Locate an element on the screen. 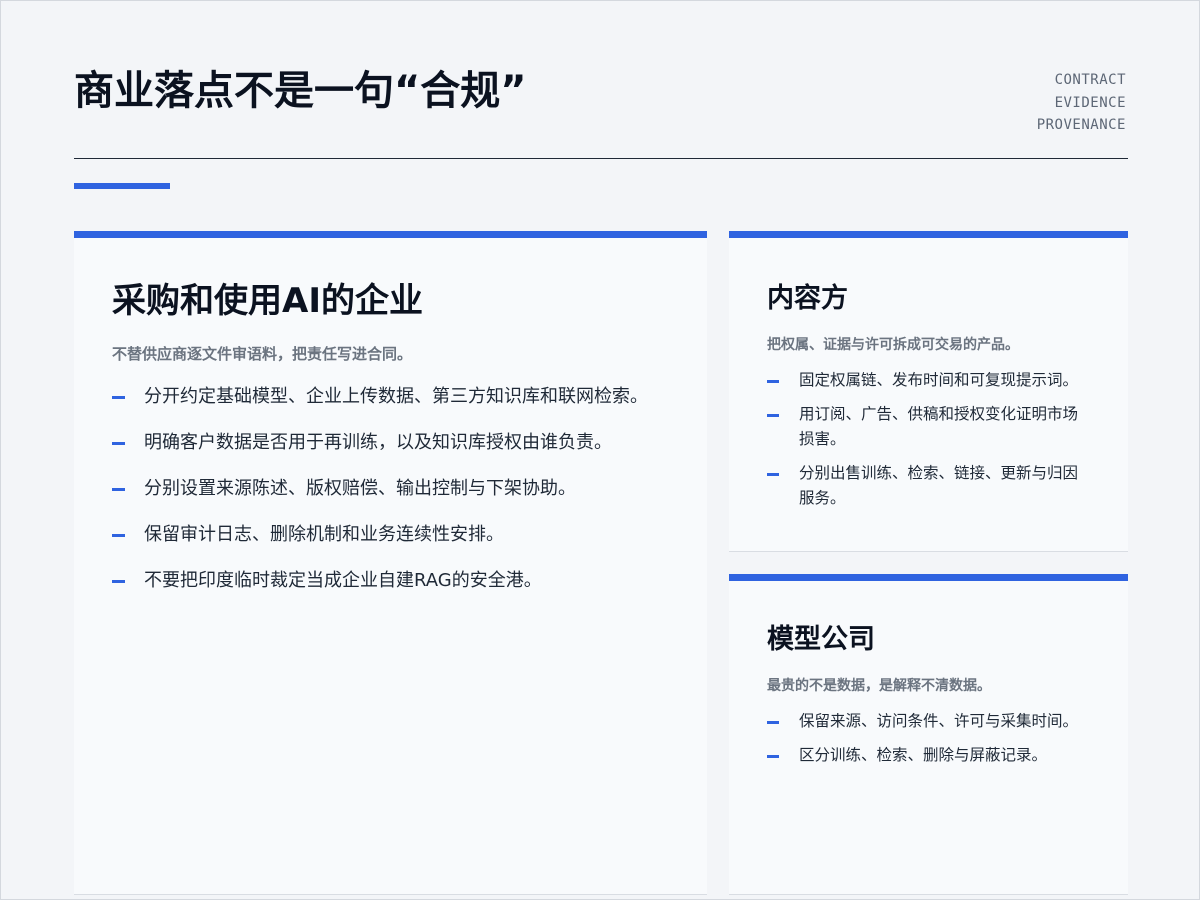 This screenshot has height=900, width=1200. list-item-text: 分开约定基础模型、企业上传数据、第三方知识库和联网检索。 is located at coordinates (396, 396).